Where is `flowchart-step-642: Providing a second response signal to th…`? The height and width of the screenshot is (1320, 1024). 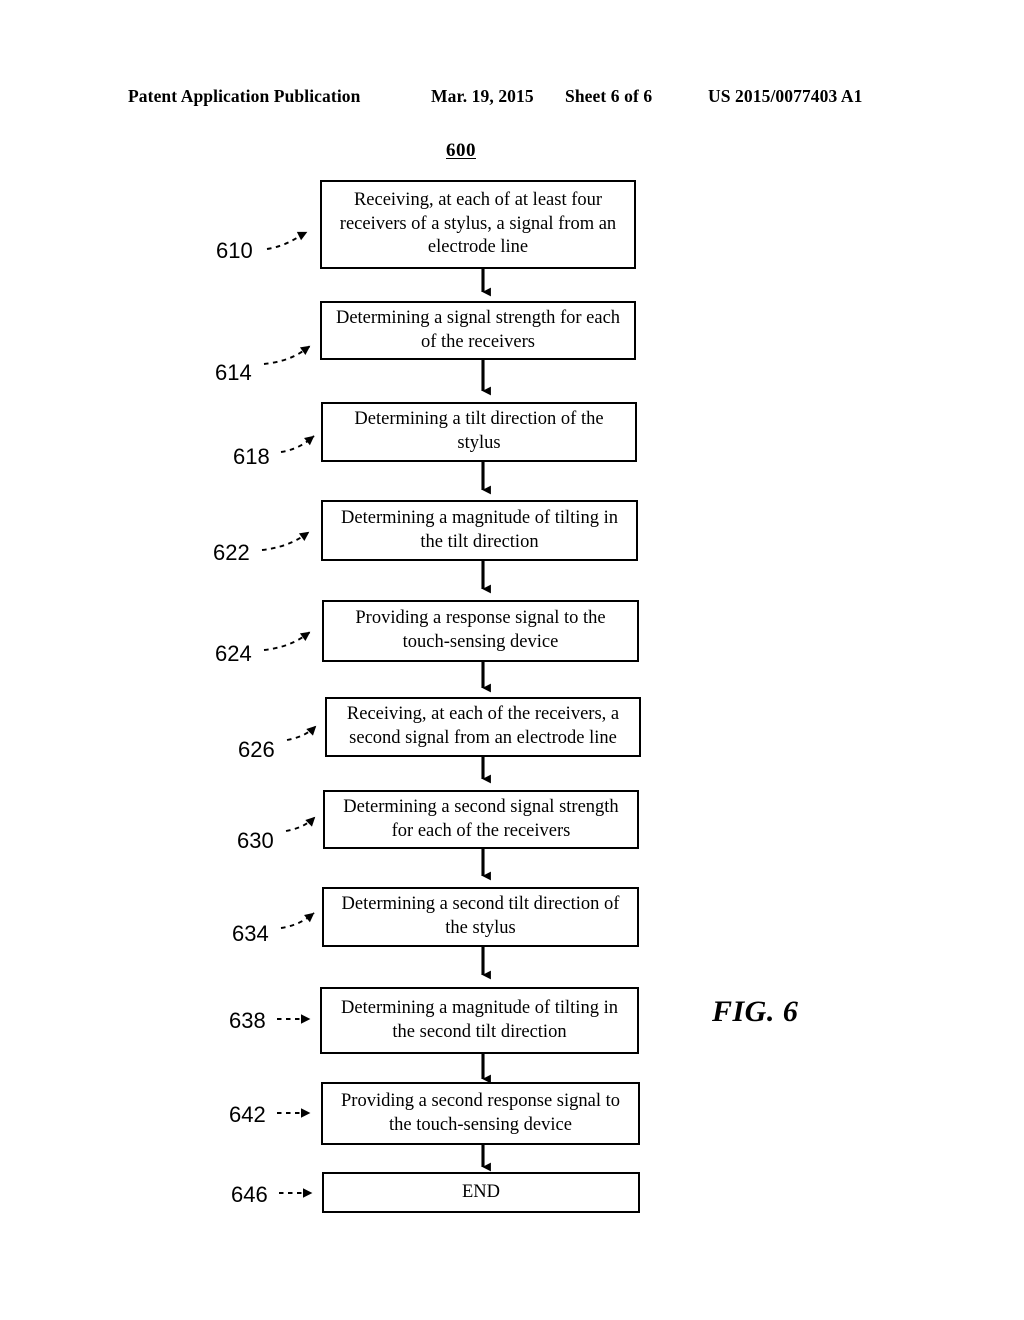
flowchart-step-642: Providing a second response signal to th… is located at coordinates (480, 1113).